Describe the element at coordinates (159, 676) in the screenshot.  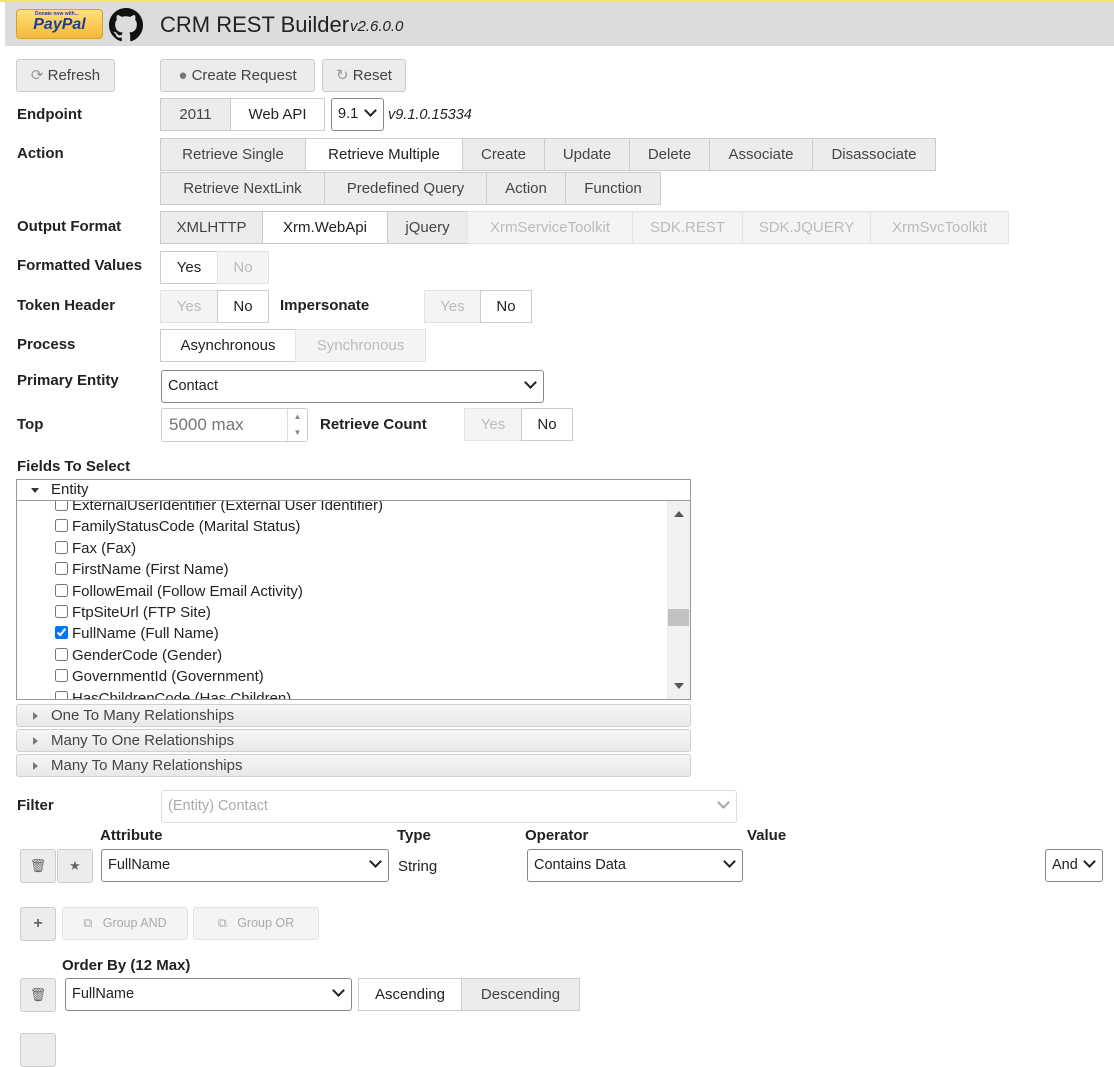
I see `field-item: GovernmentId (Government)` at that location.